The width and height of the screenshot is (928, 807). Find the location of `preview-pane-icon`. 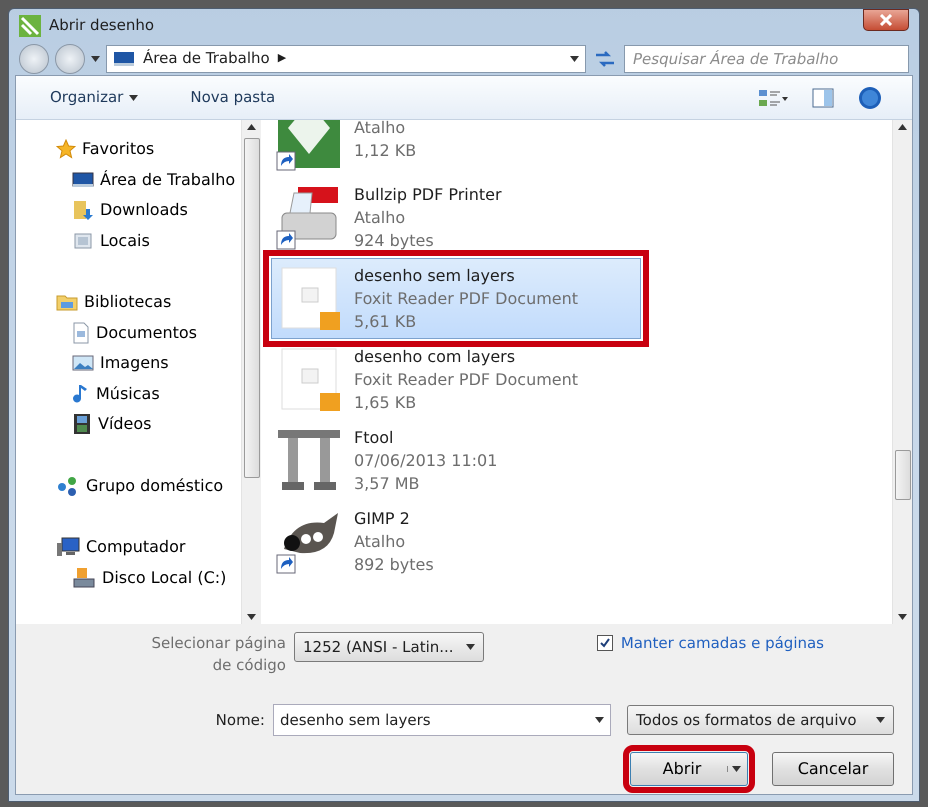

preview-pane-icon is located at coordinates (823, 97).